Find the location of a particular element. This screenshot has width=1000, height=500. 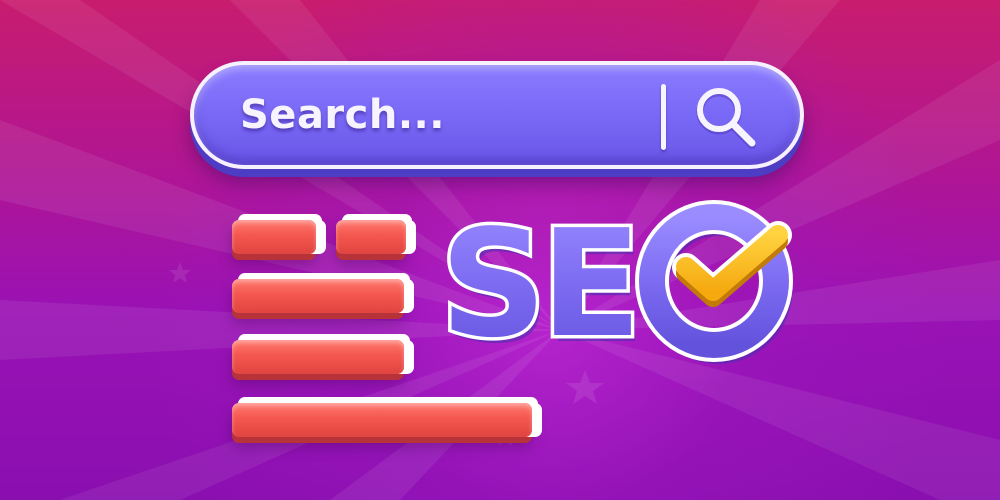

text-line-1b is located at coordinates (371, 237).